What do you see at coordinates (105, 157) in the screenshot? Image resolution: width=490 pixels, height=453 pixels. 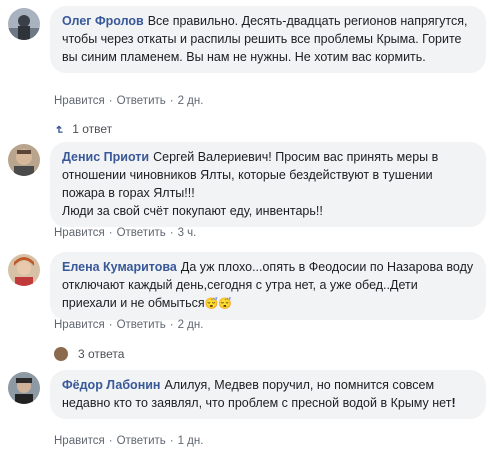 I see `comment-author: Денис Приоти` at bounding box center [105, 157].